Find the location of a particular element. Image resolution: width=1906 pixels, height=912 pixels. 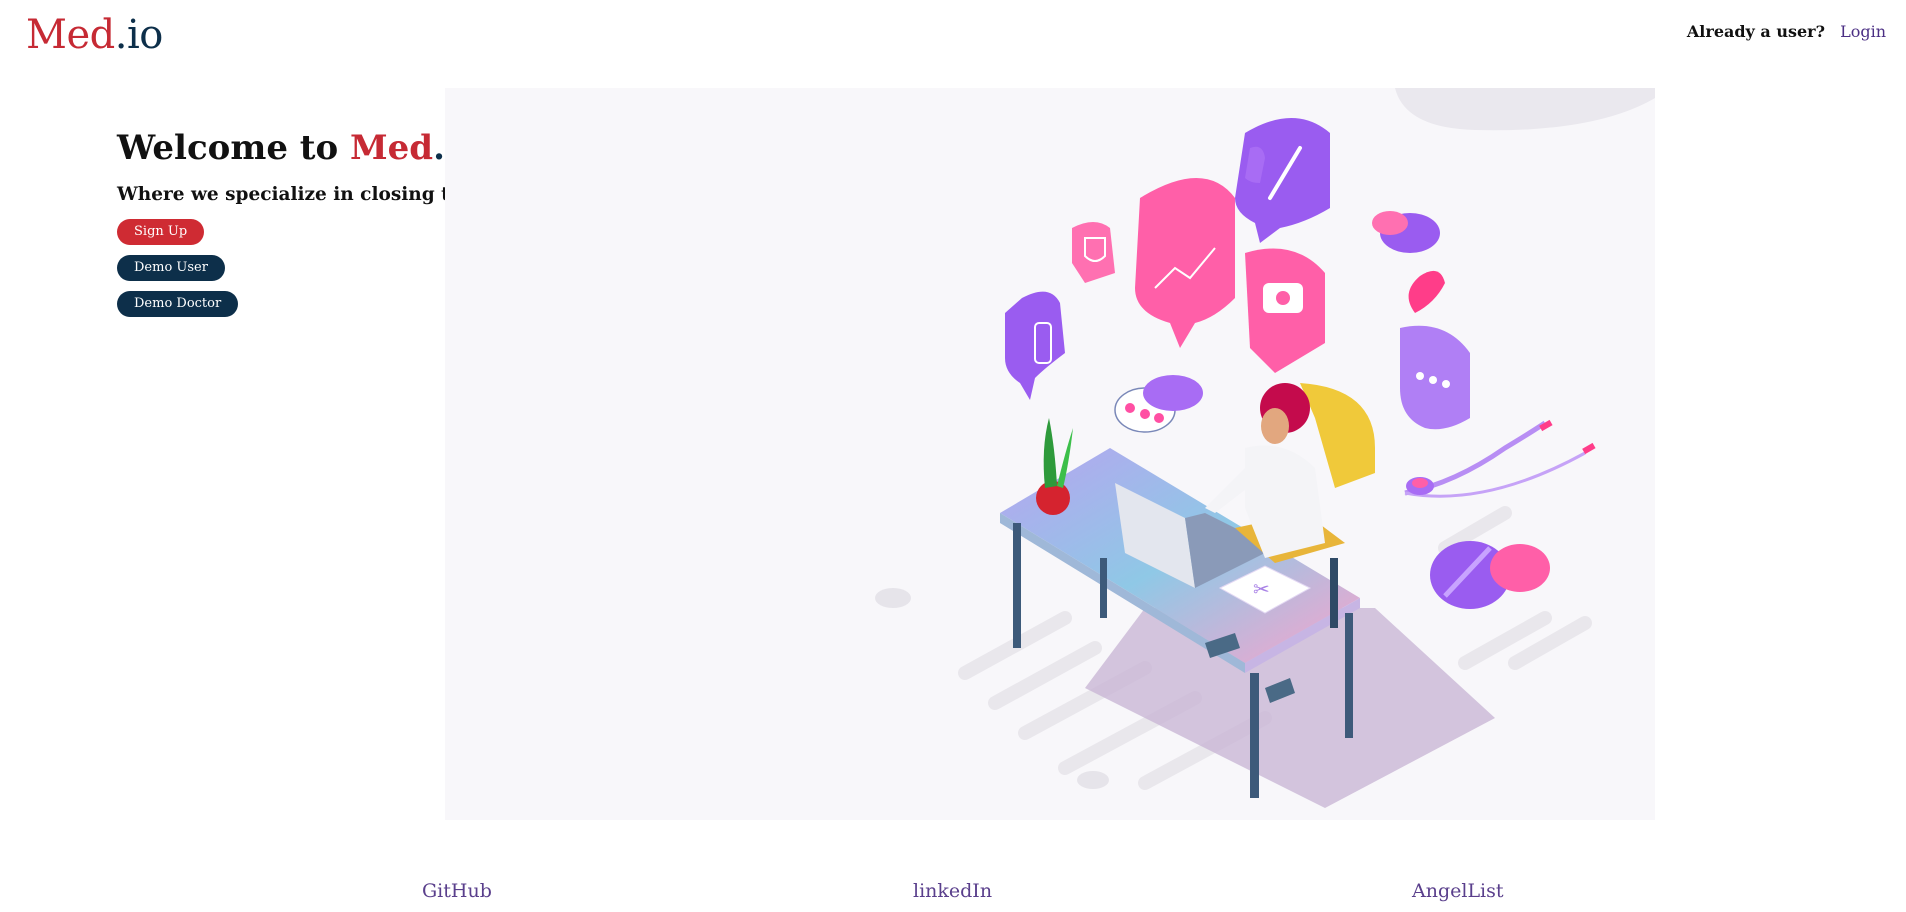

demo-doctor-button: Demo Doctor is located at coordinates (178, 304).